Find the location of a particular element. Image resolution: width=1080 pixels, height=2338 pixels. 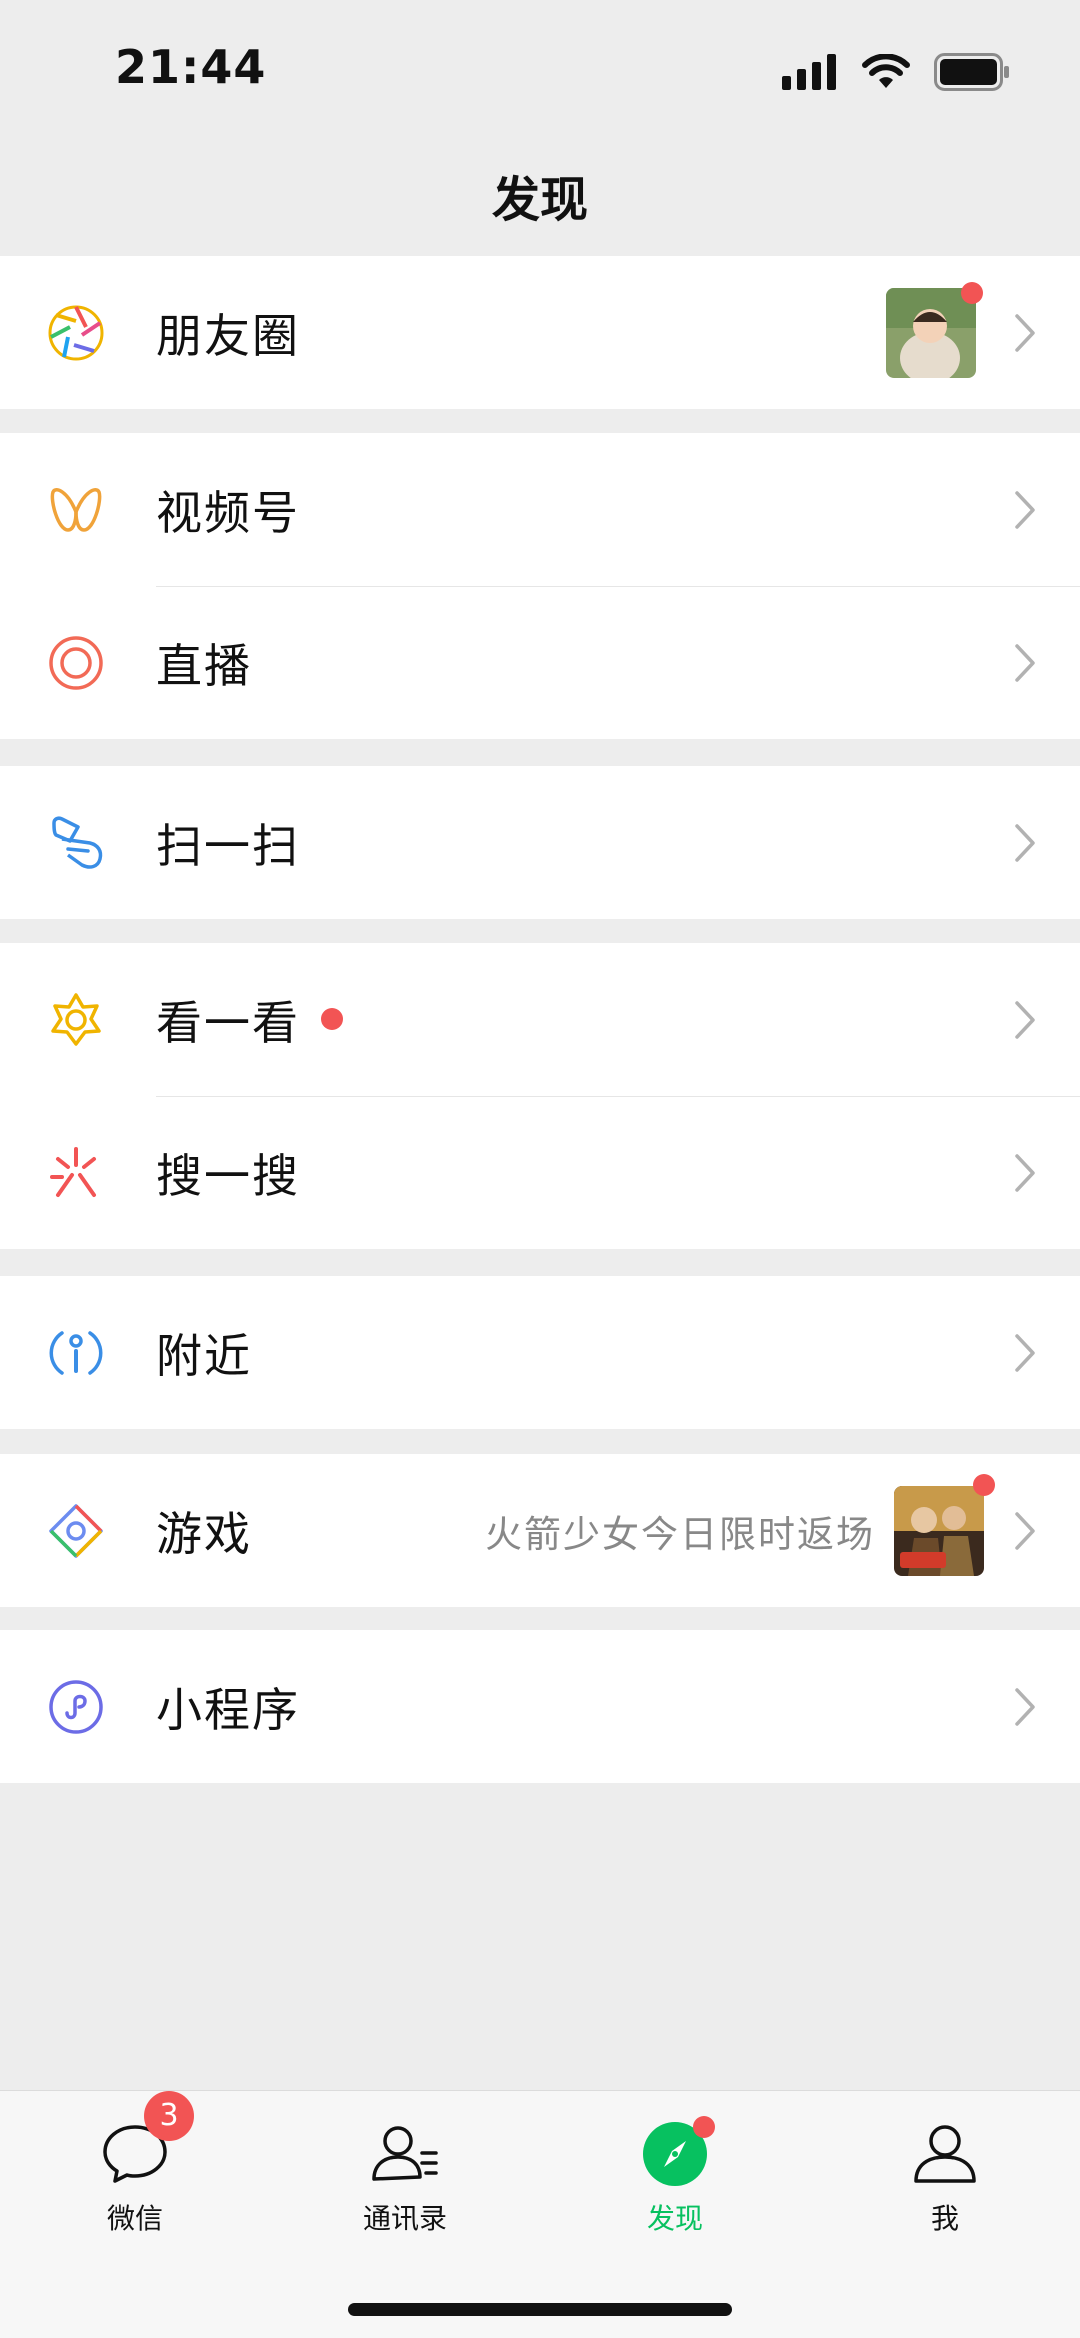

status-bar: 21:44 is located at coordinates (540, 70).